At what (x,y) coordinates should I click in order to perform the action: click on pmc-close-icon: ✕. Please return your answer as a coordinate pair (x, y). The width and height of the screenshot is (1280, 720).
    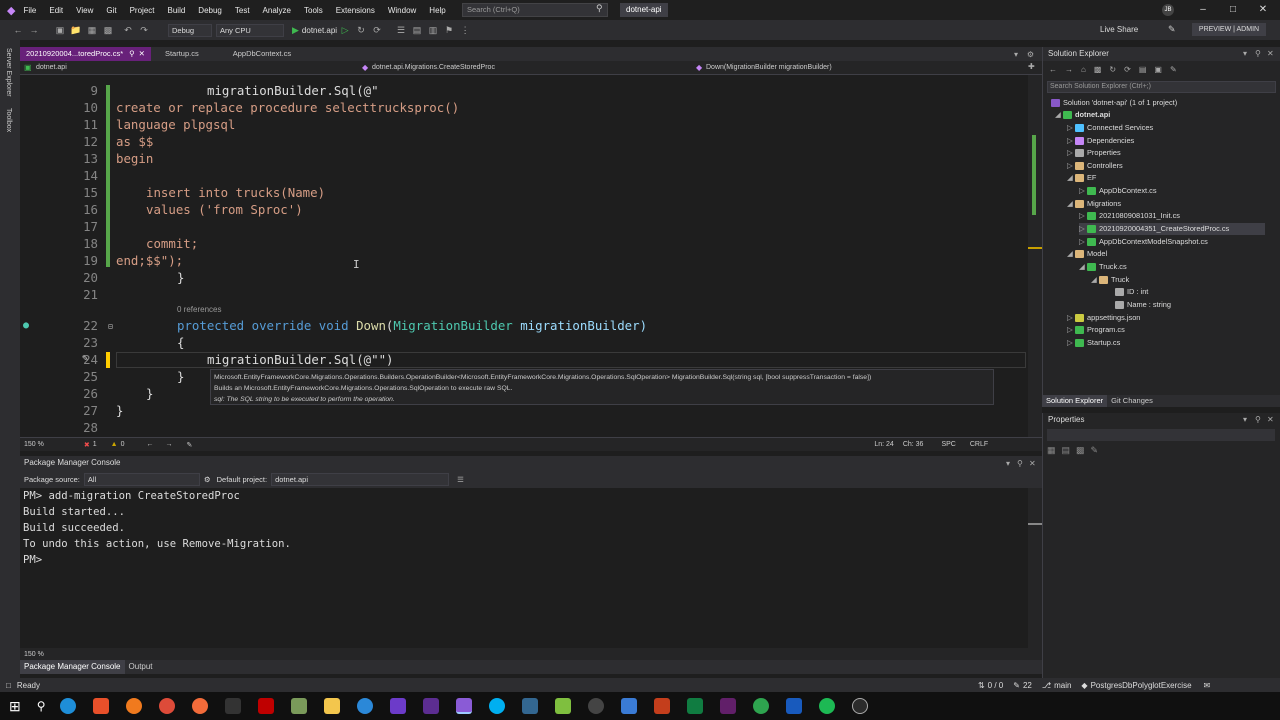
    Looking at the image, I should click on (1032, 463).